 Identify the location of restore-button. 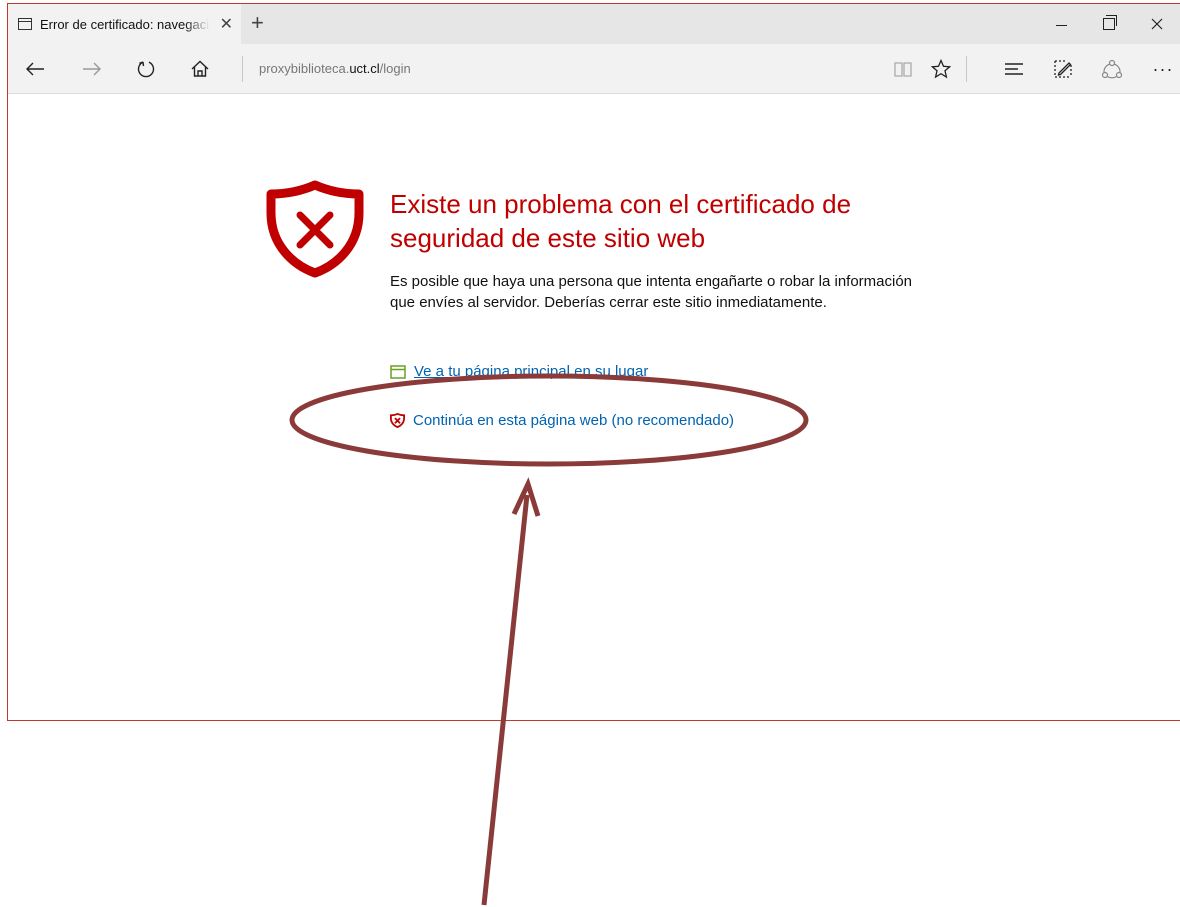
(1109, 24).